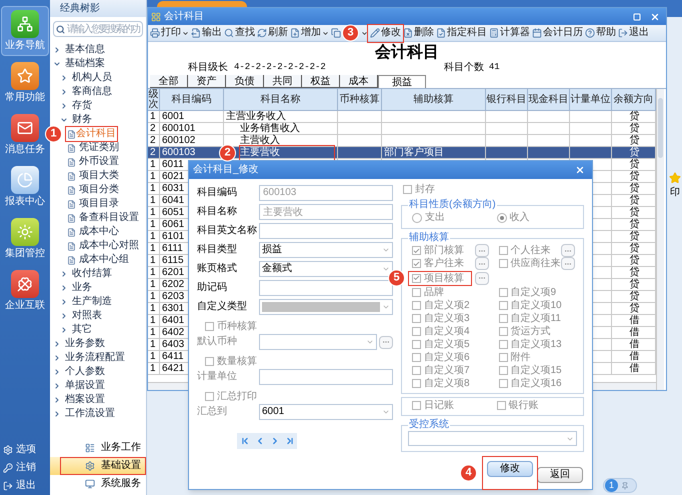 Image resolution: width=682 pixels, height=495 pixels. I want to click on toolbar-button: 刷新, so click(272, 33).